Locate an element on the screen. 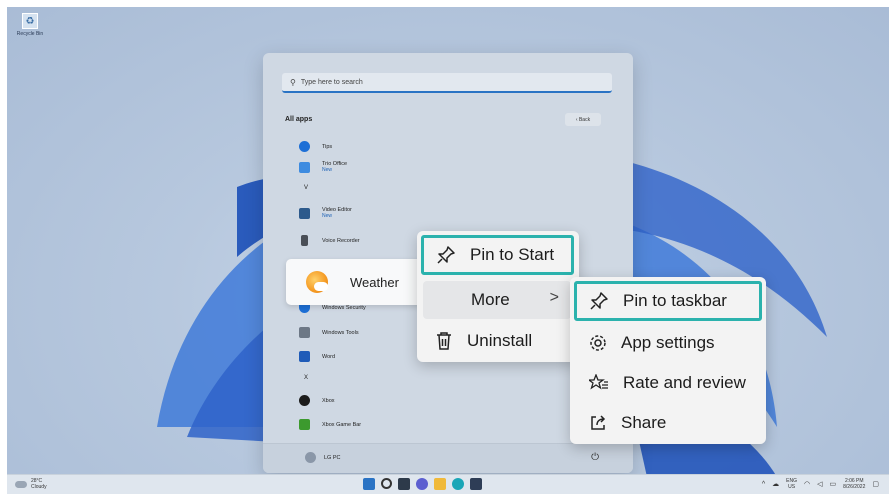  taskbar-apps is located at coordinates (422, 484).